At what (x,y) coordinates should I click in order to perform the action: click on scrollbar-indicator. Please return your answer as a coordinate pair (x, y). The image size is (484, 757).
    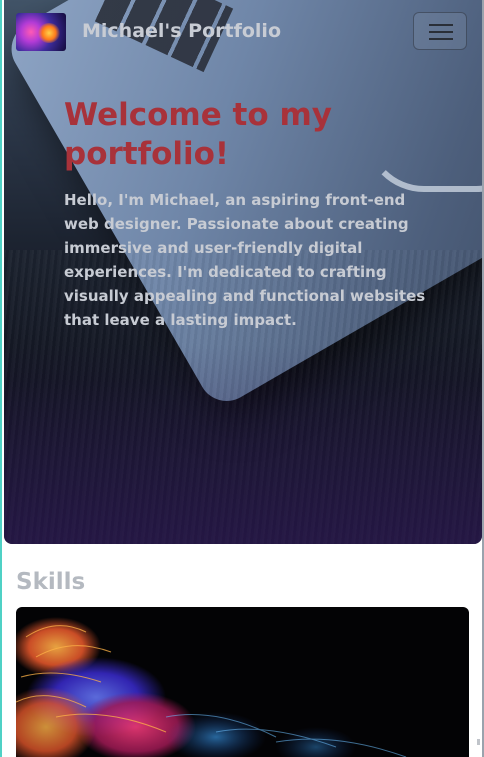
    Looking at the image, I should click on (478, 742).